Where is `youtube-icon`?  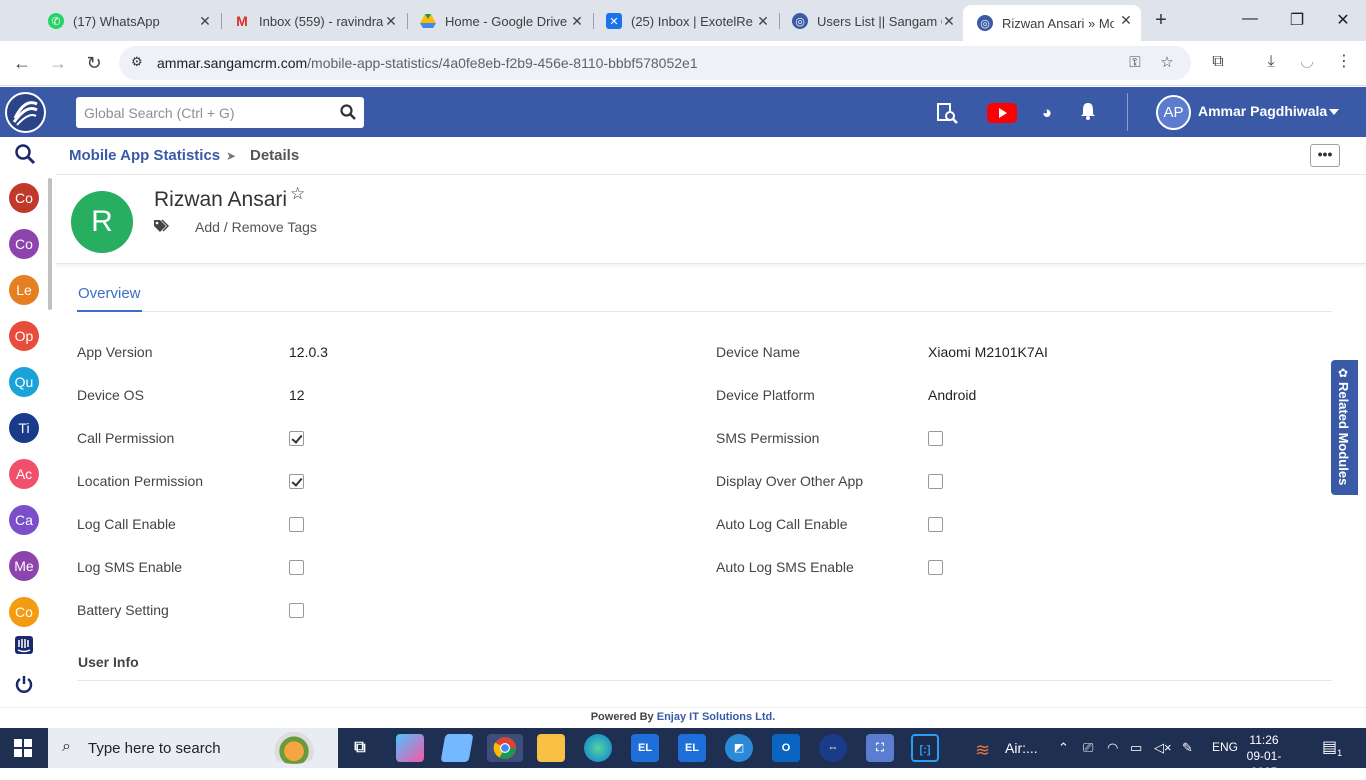
youtube-icon is located at coordinates (1002, 113).